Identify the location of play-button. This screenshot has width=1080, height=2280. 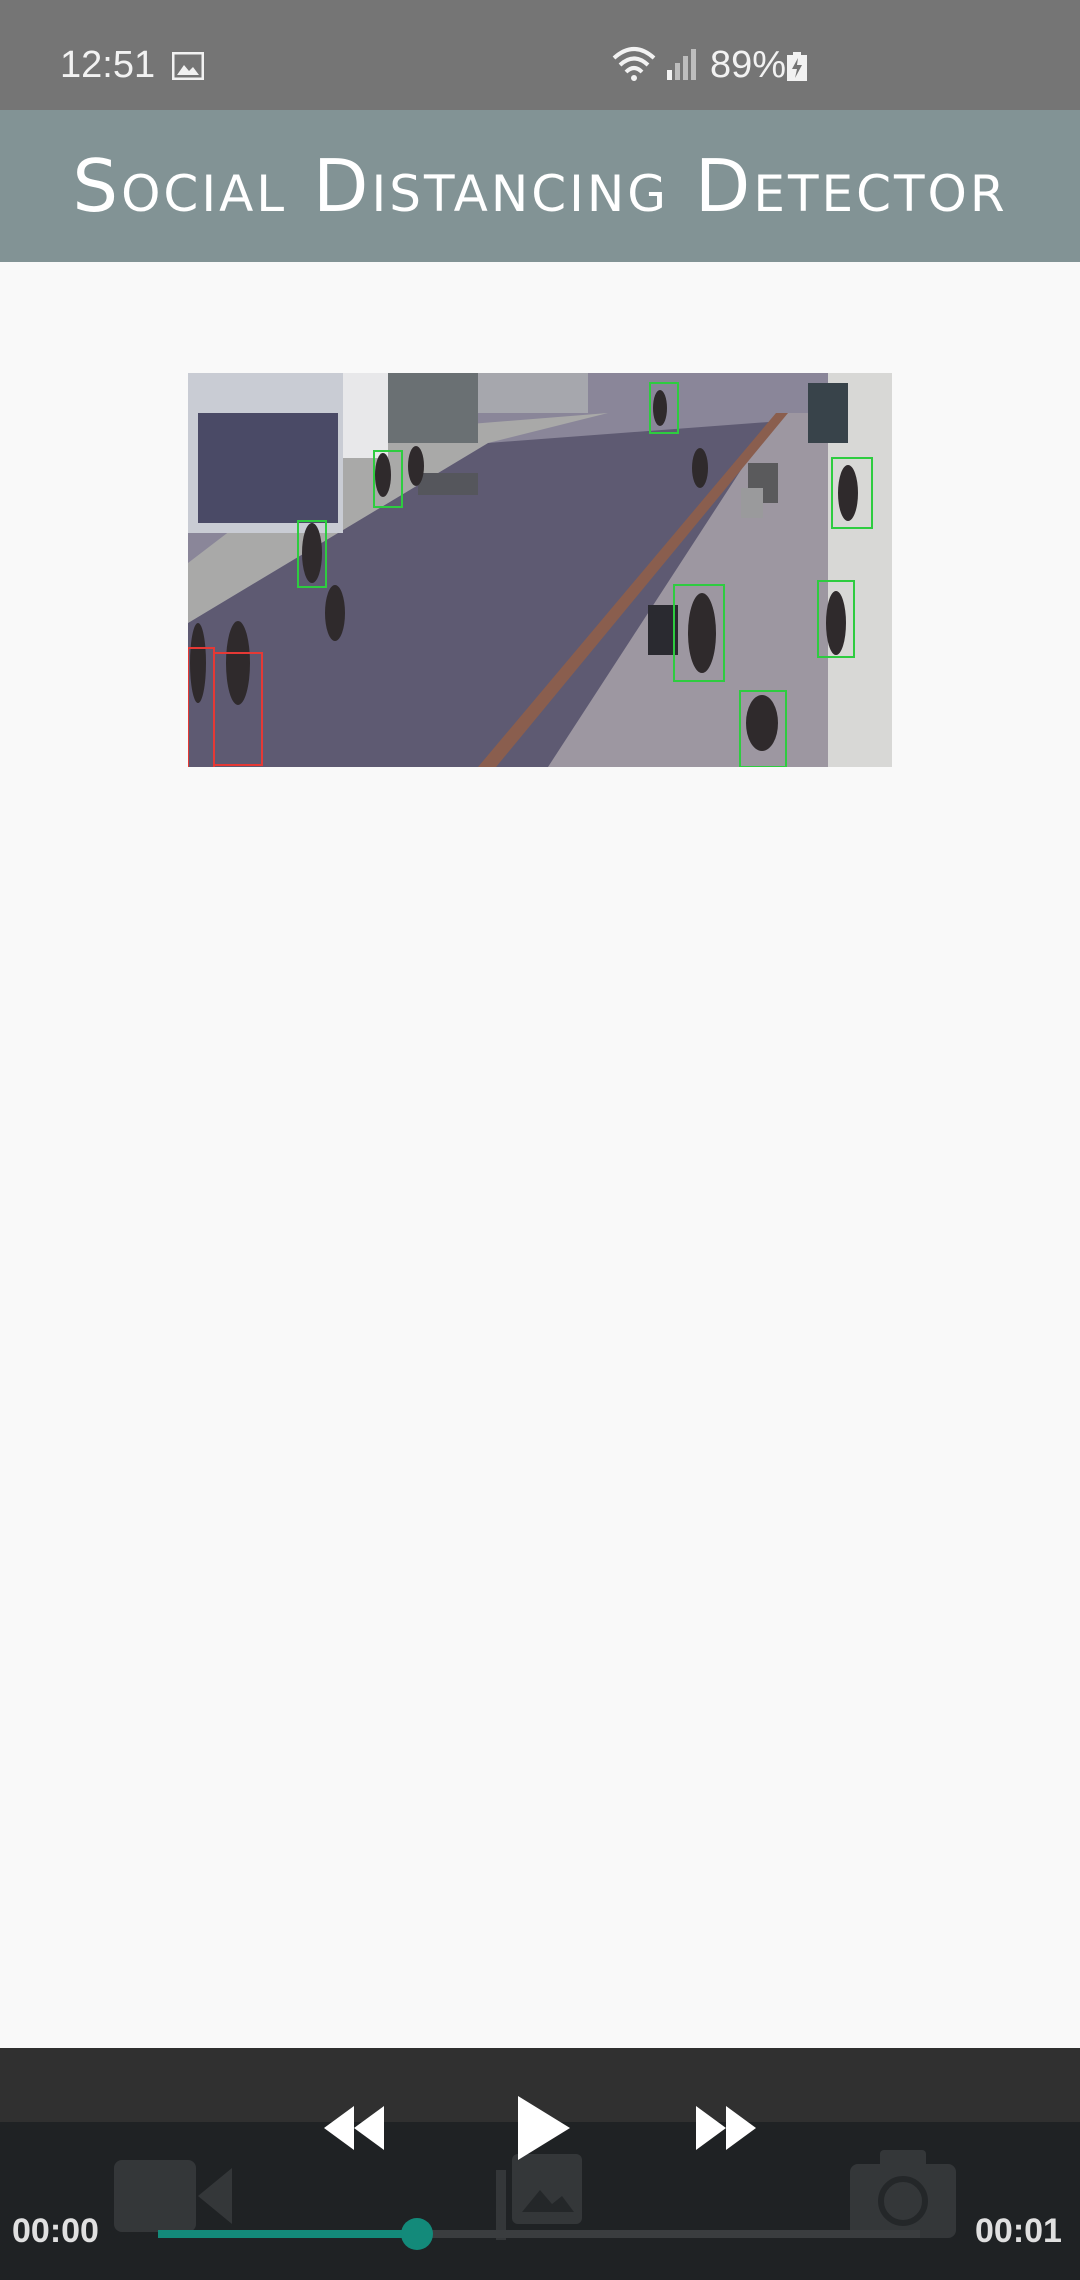
(540, 2128).